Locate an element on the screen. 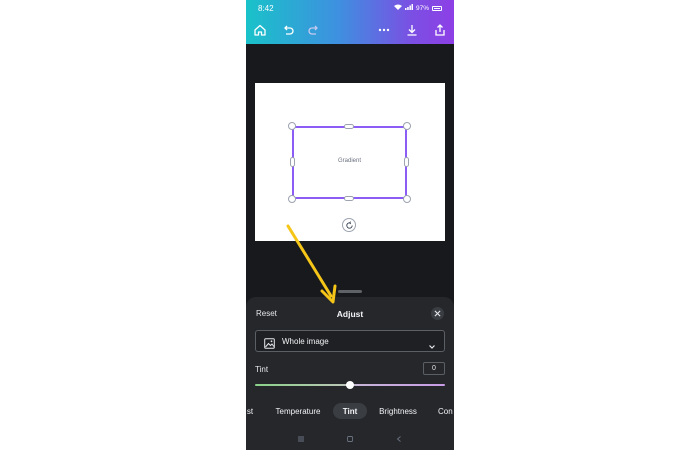  tint-slider-thumb is located at coordinates (350, 385).